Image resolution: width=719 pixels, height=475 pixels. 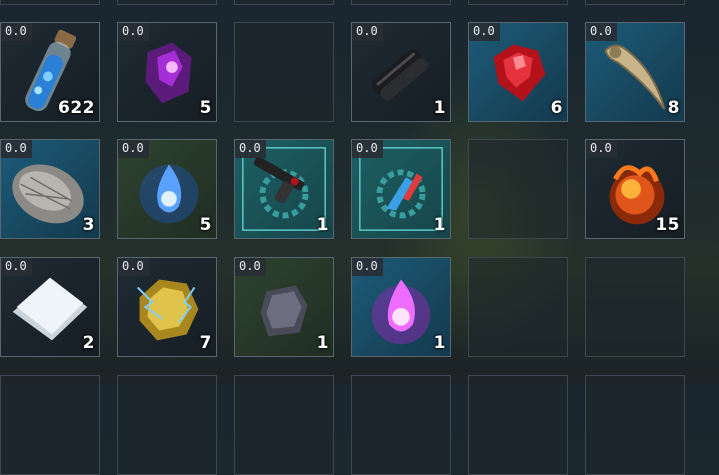 What do you see at coordinates (50, 189) in the screenshot?
I see `inventory-slot-fur-pelt: 0.0 3` at bounding box center [50, 189].